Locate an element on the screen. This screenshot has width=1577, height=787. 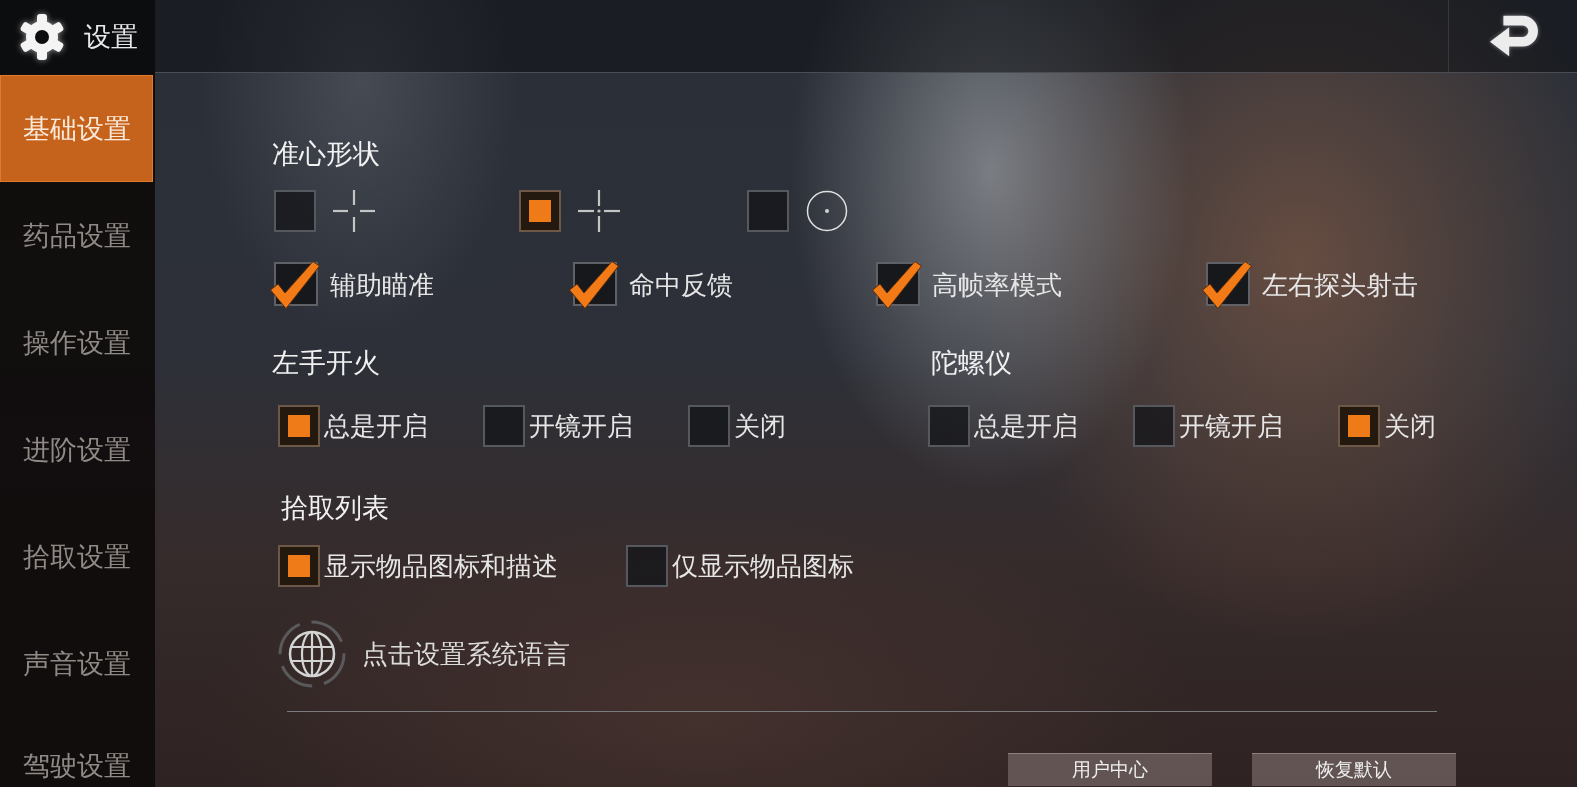
section-heading: 拾取列表 is located at coordinates (334, 508).